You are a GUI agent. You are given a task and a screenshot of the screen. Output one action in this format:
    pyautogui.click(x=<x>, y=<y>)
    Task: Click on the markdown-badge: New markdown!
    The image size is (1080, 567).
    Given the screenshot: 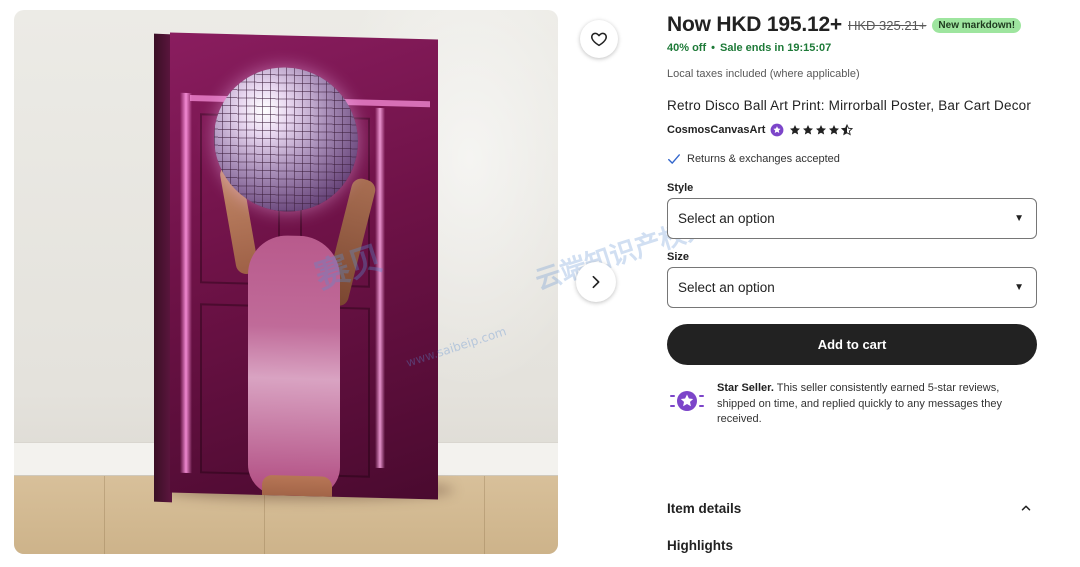 What is the action you would take?
    pyautogui.click(x=977, y=25)
    